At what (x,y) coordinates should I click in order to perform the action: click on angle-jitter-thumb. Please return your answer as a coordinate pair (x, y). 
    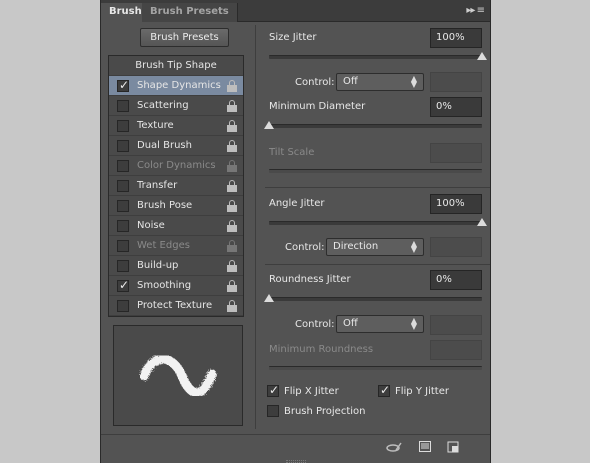
    Looking at the image, I should click on (482, 222).